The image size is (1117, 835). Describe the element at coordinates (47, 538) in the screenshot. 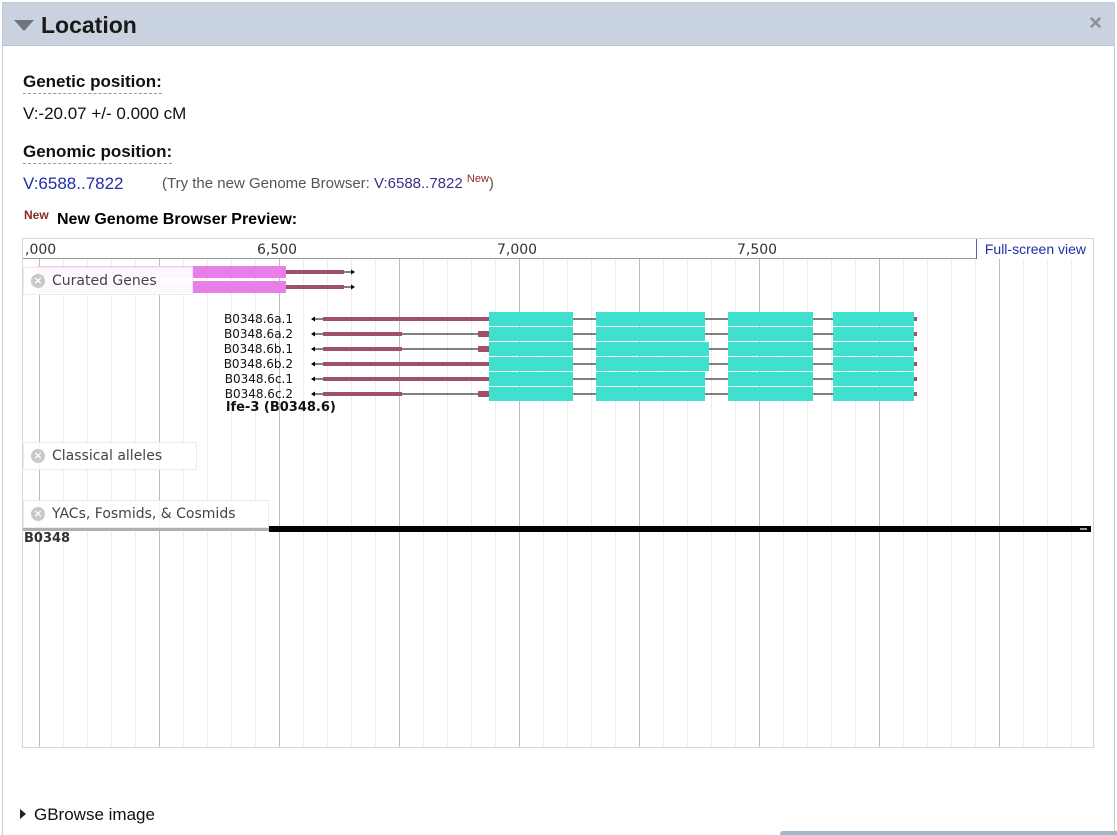

I see `clone-label: B0348` at that location.